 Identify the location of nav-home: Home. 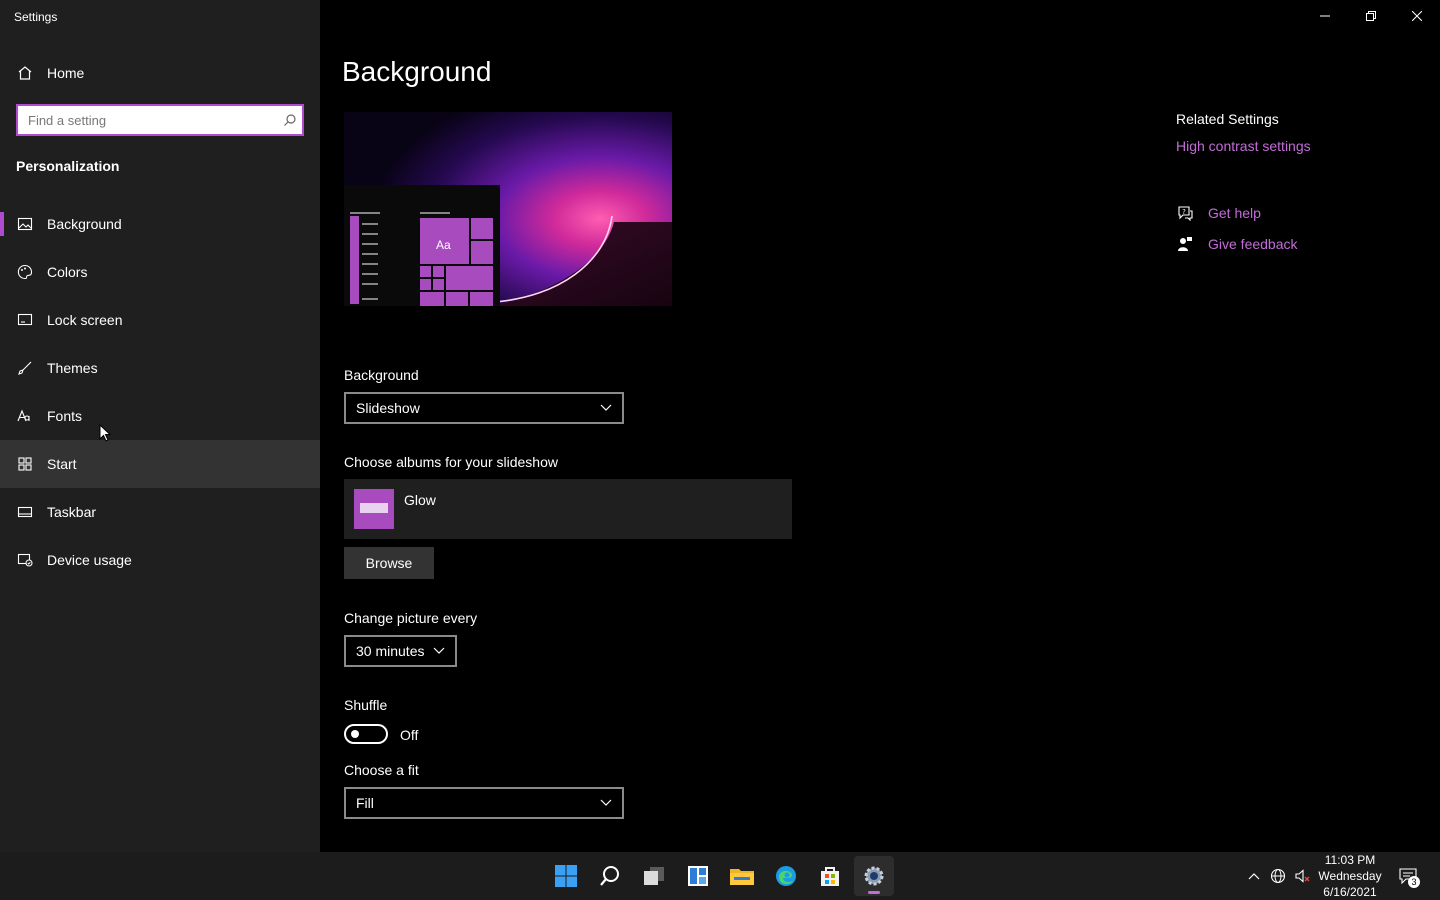
(160, 73).